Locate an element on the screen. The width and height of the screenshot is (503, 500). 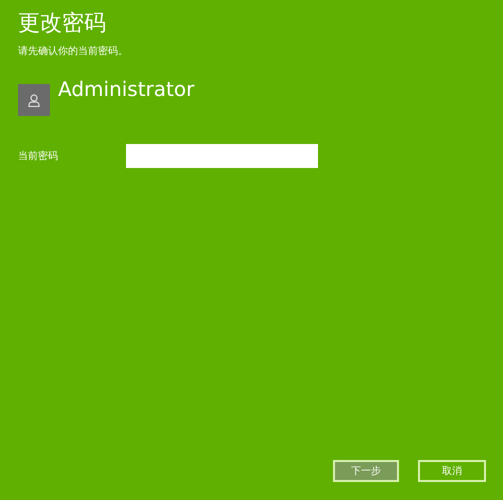
field-label: 当前密码 is located at coordinates (38, 156).